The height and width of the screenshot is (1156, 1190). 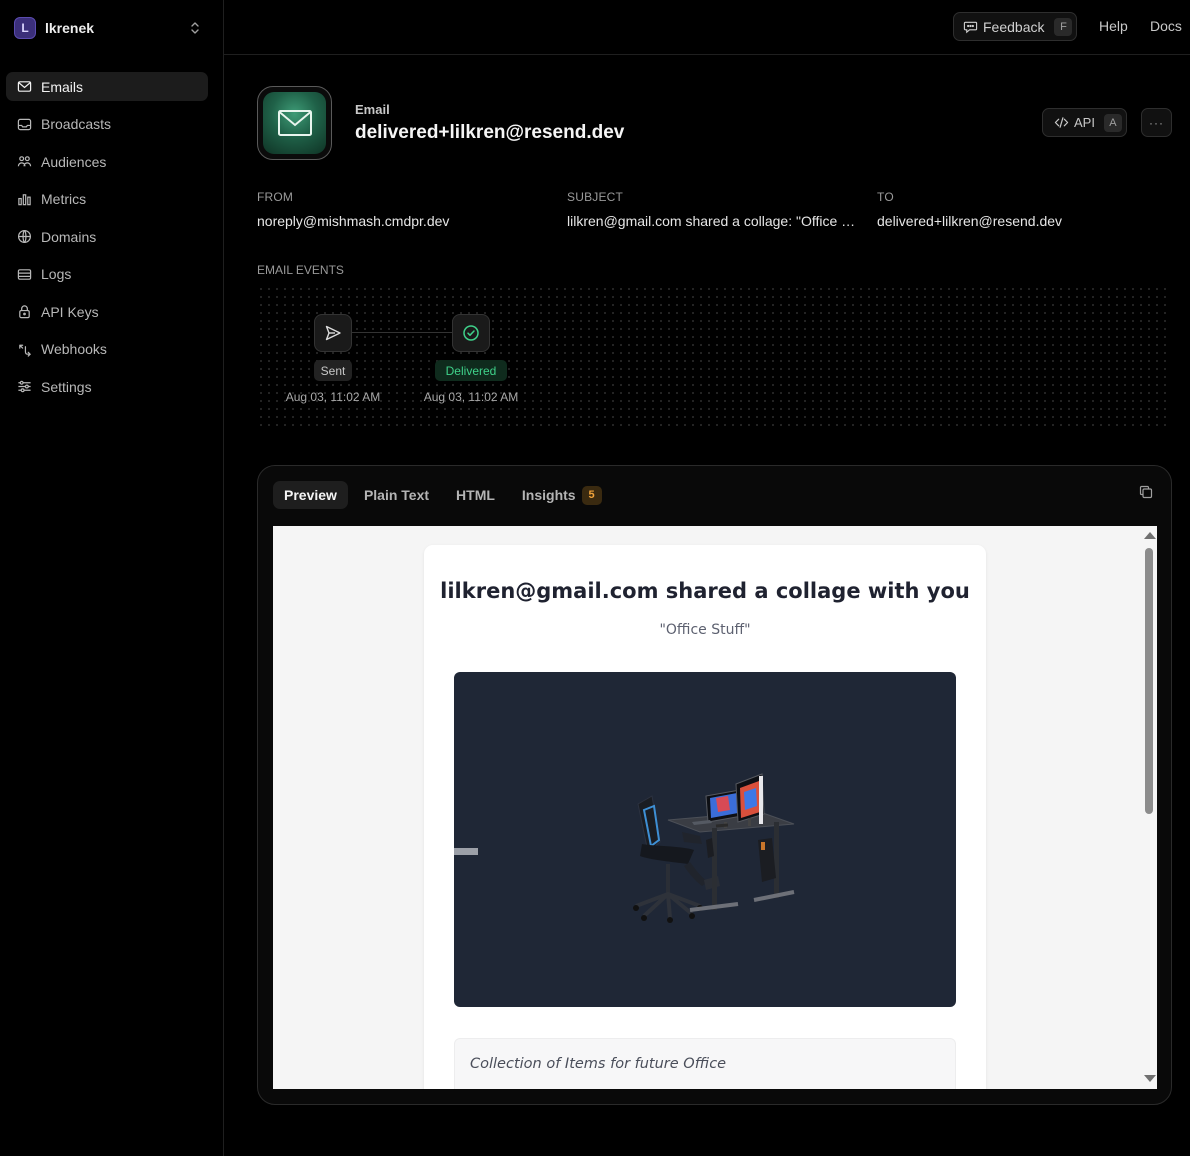 I want to click on sliders-icon, so click(x=24, y=386).